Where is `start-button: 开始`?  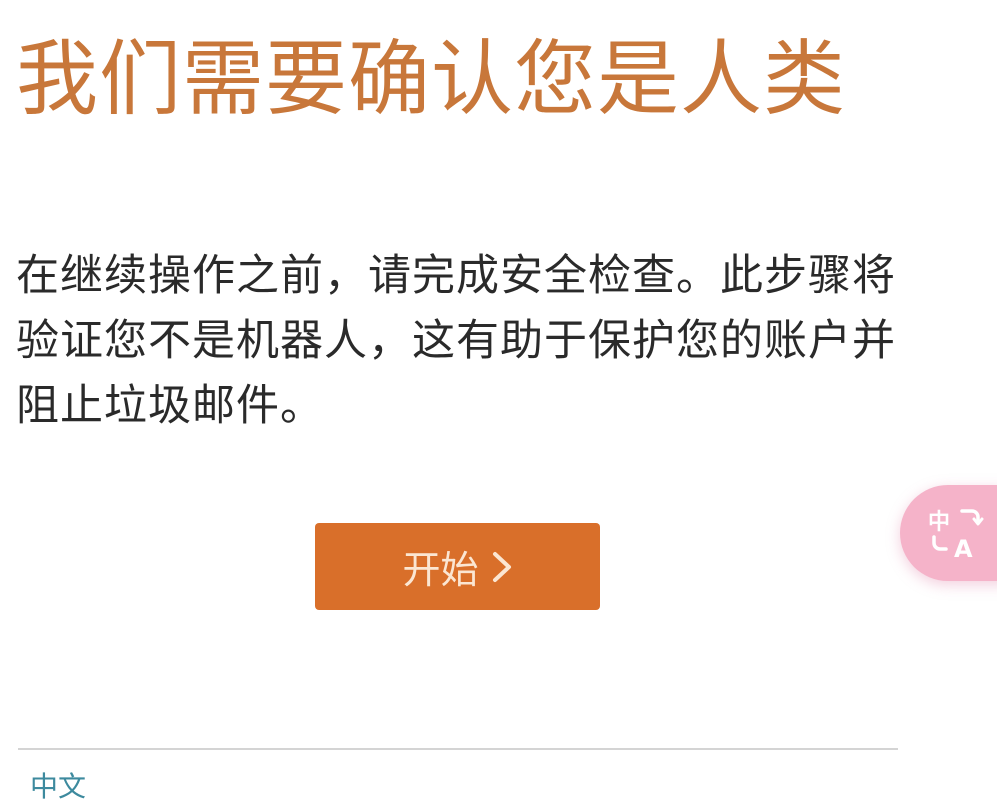 start-button: 开始 is located at coordinates (457, 566).